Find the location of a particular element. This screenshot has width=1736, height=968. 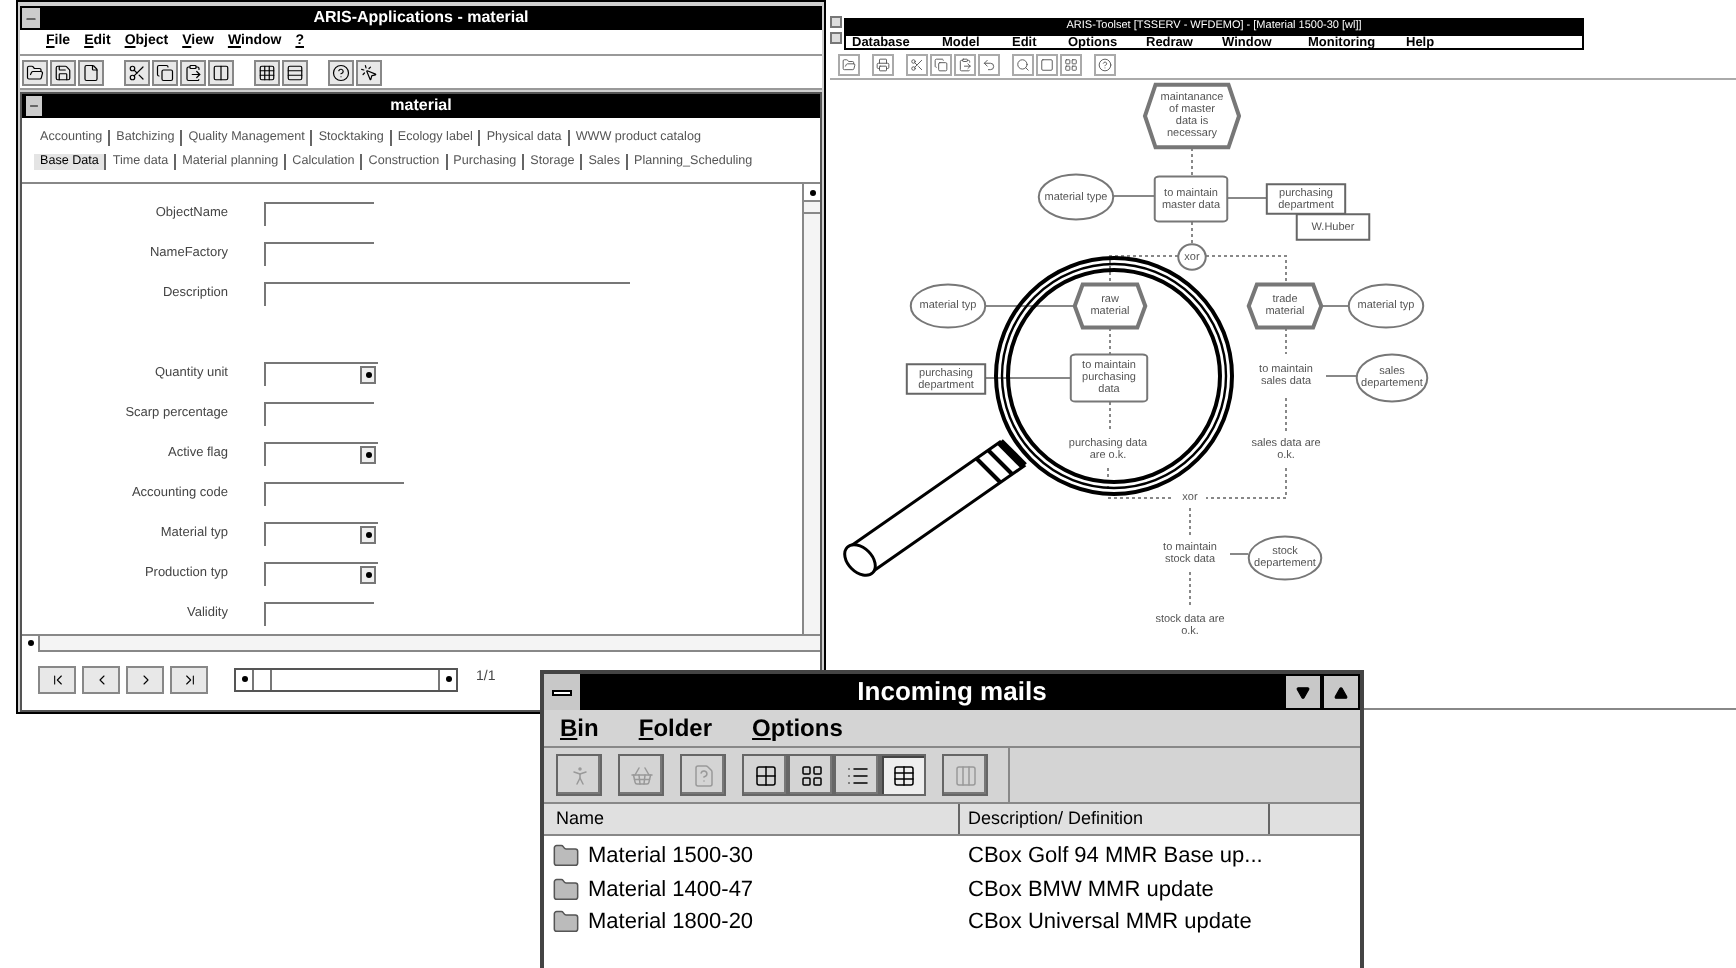

menu-item: Folder is located at coordinates (675, 728).